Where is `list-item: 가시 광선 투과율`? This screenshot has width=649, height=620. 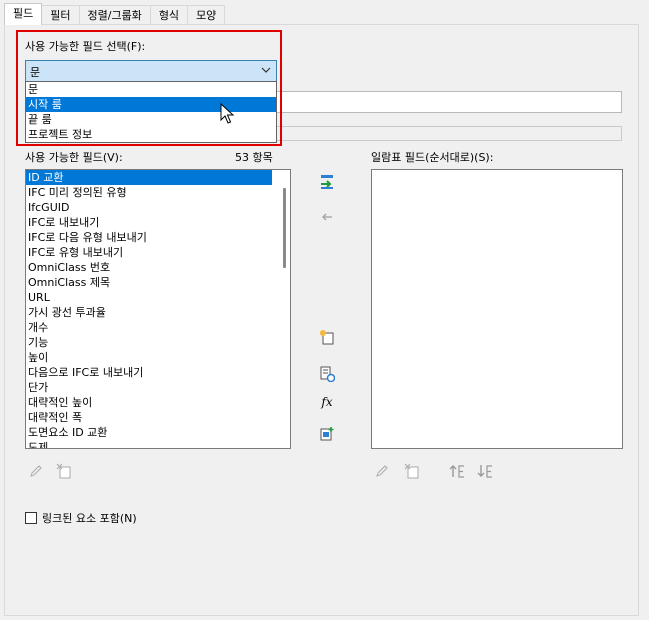
list-item: 가시 광선 투과율 is located at coordinates (158, 312).